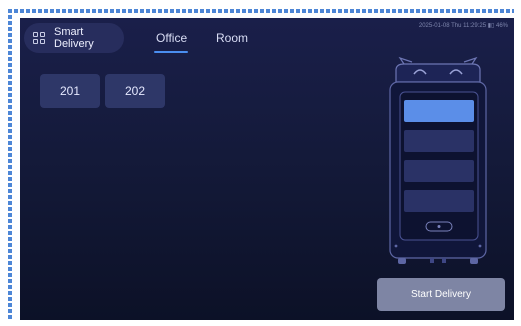  I want to click on grid-icon, so click(39, 38).